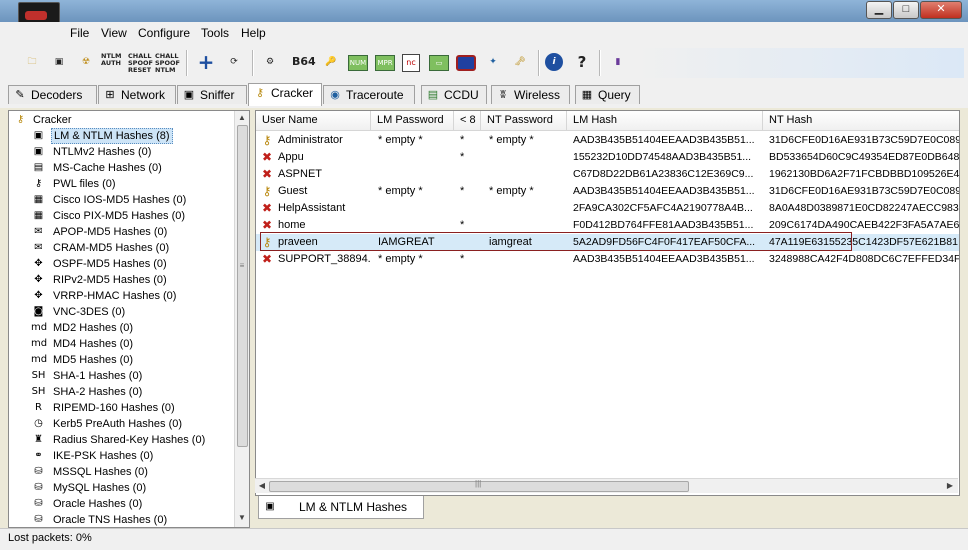 The image size is (968, 550). What do you see at coordinates (385, 63) in the screenshot?
I see `mpr-icon: MPR` at bounding box center [385, 63].